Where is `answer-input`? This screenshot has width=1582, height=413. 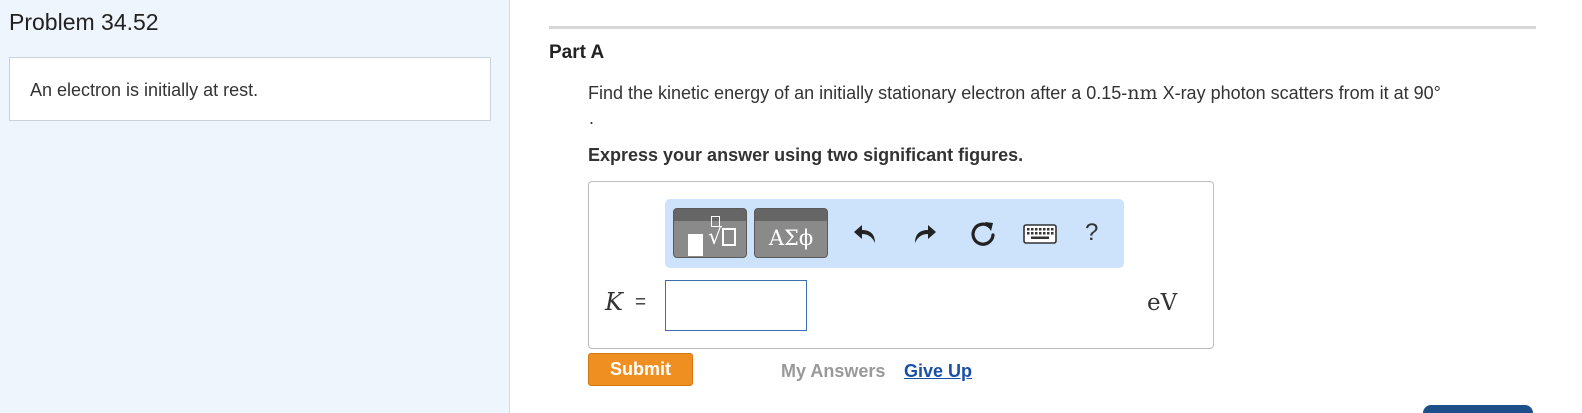 answer-input is located at coordinates (736, 305).